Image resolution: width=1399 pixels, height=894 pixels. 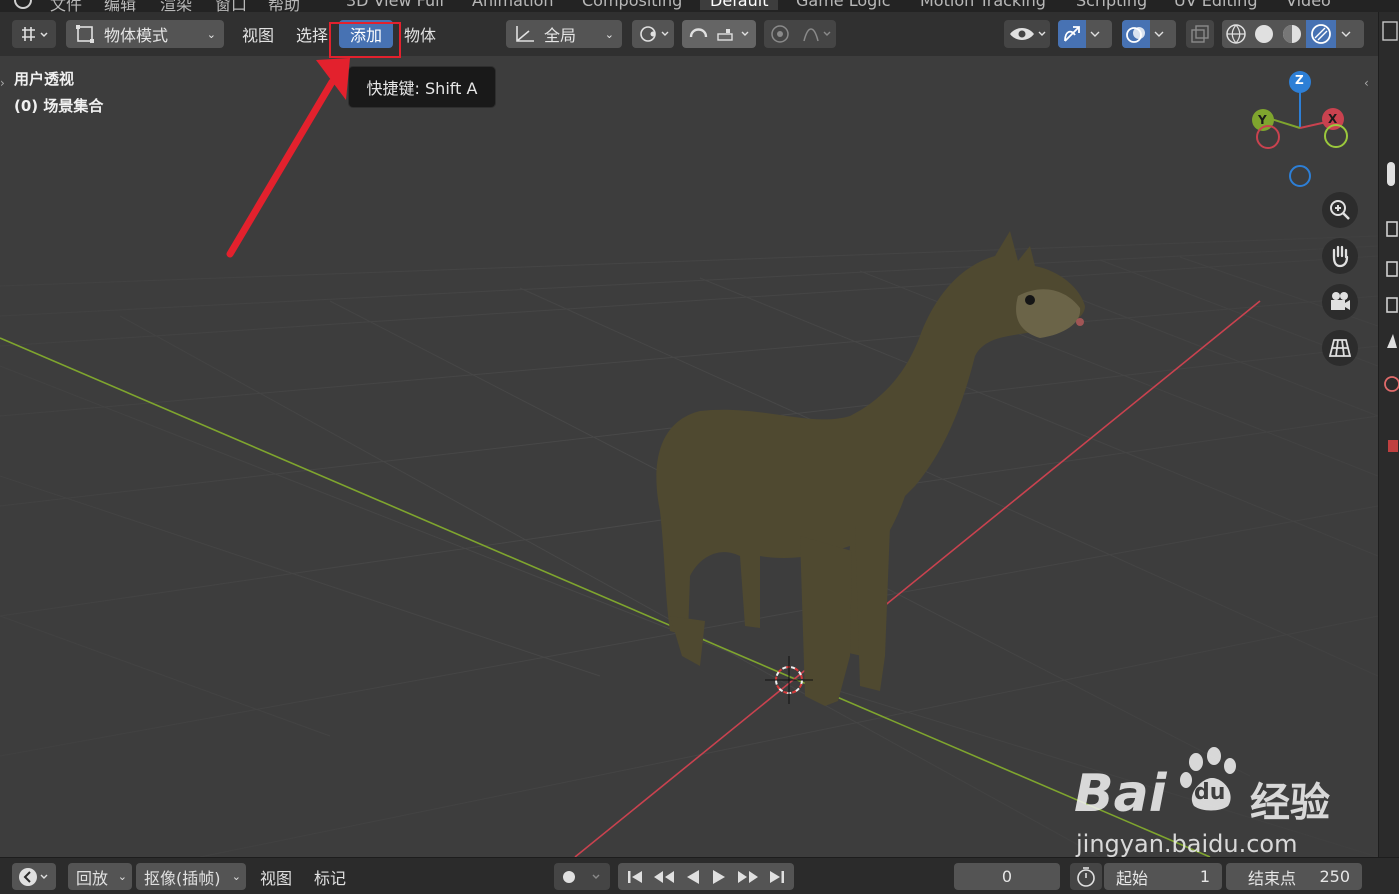 What do you see at coordinates (1391, 384) in the screenshot?
I see `world-icon` at bounding box center [1391, 384].